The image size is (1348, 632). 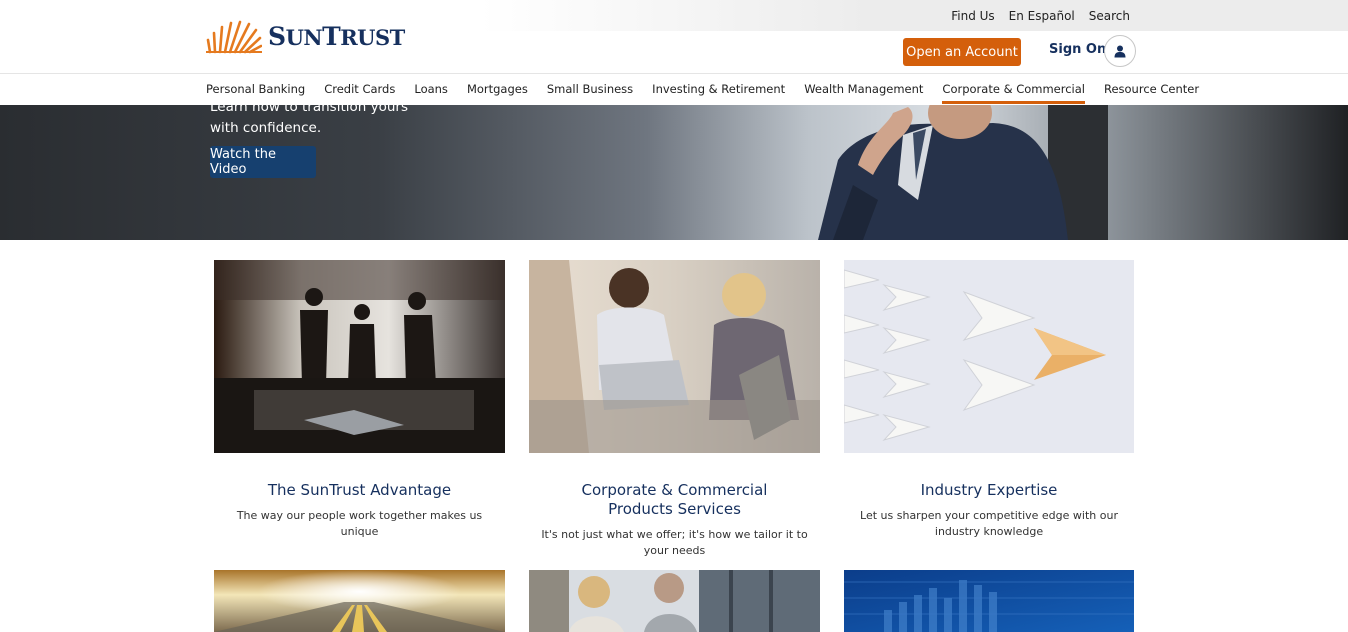 I want to click on nav-mortgages: Mortgages, so click(x=497, y=93).